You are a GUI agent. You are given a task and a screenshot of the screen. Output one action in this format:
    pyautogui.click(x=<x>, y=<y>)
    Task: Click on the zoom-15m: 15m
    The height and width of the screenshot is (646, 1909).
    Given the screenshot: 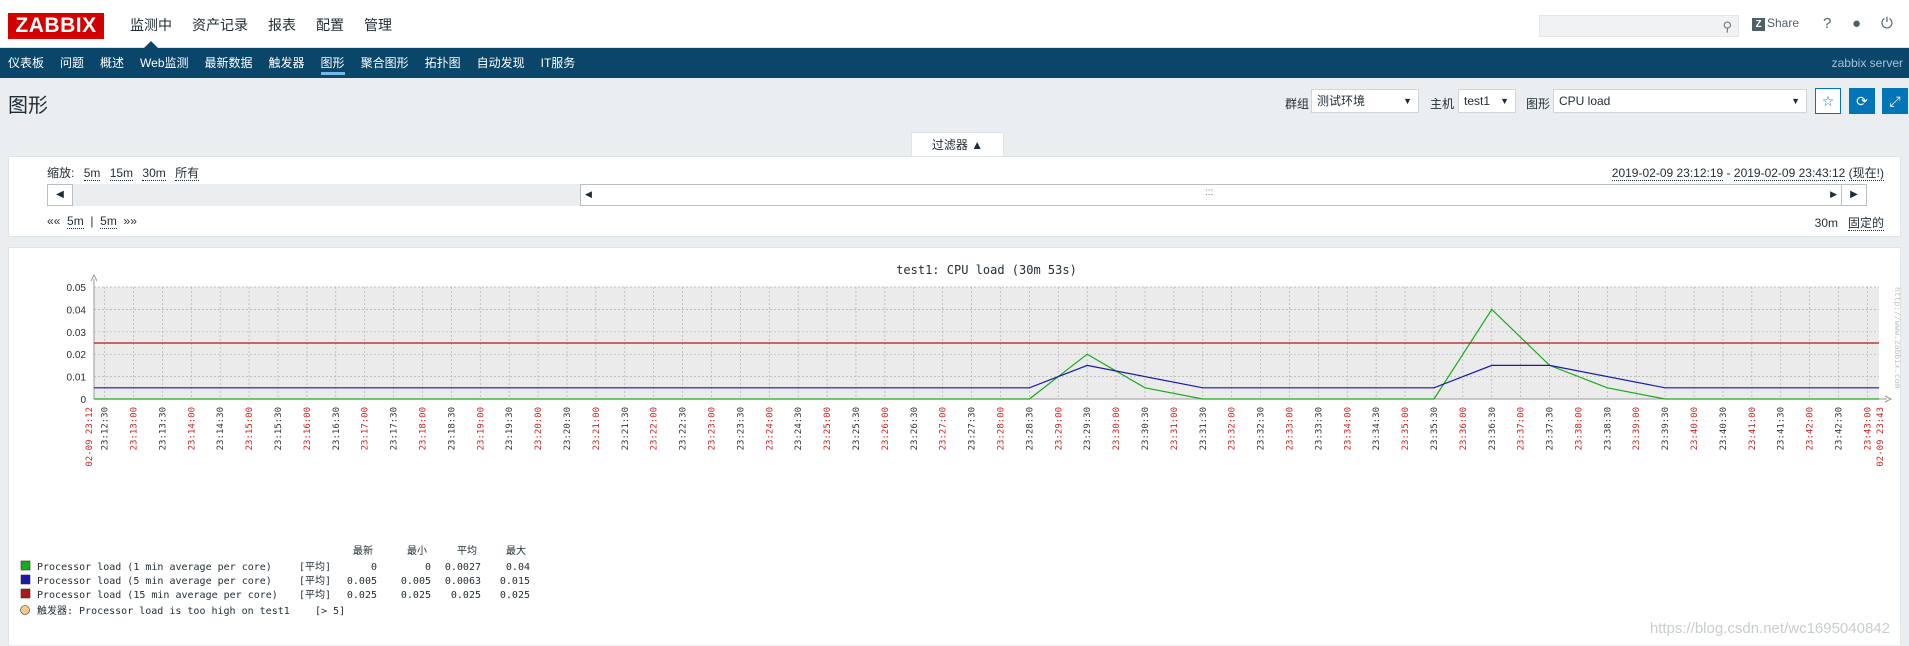 What is the action you would take?
    pyautogui.click(x=121, y=173)
    